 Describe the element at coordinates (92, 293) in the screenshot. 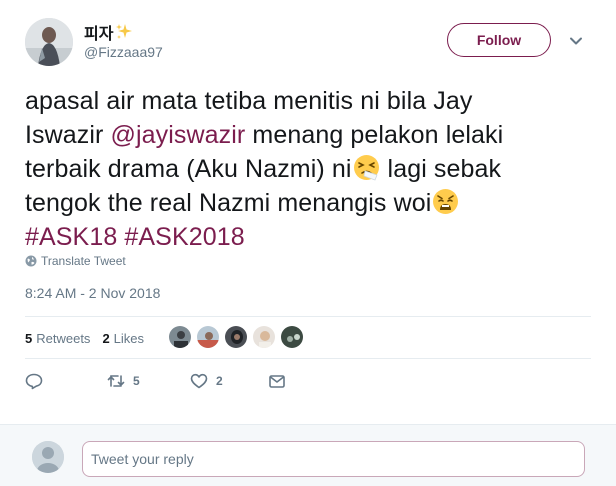

I see `tweet-timestamp: 8:24 AM - 2 Nov 2018` at that location.